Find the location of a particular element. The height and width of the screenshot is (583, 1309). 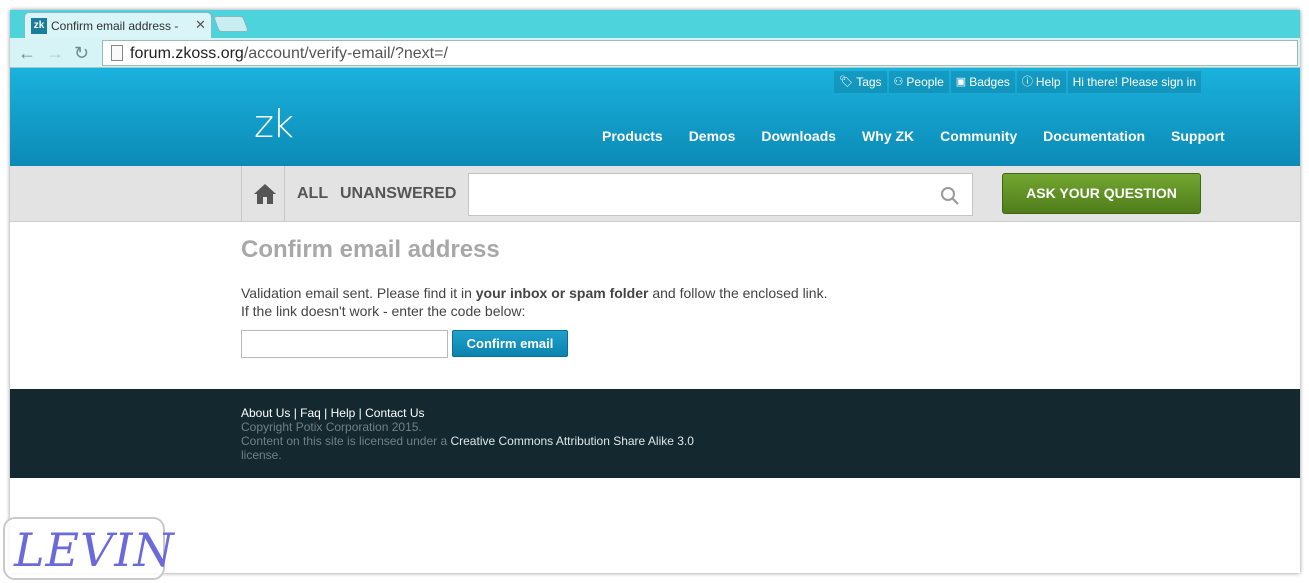

footer-link-help: Help is located at coordinates (343, 413).